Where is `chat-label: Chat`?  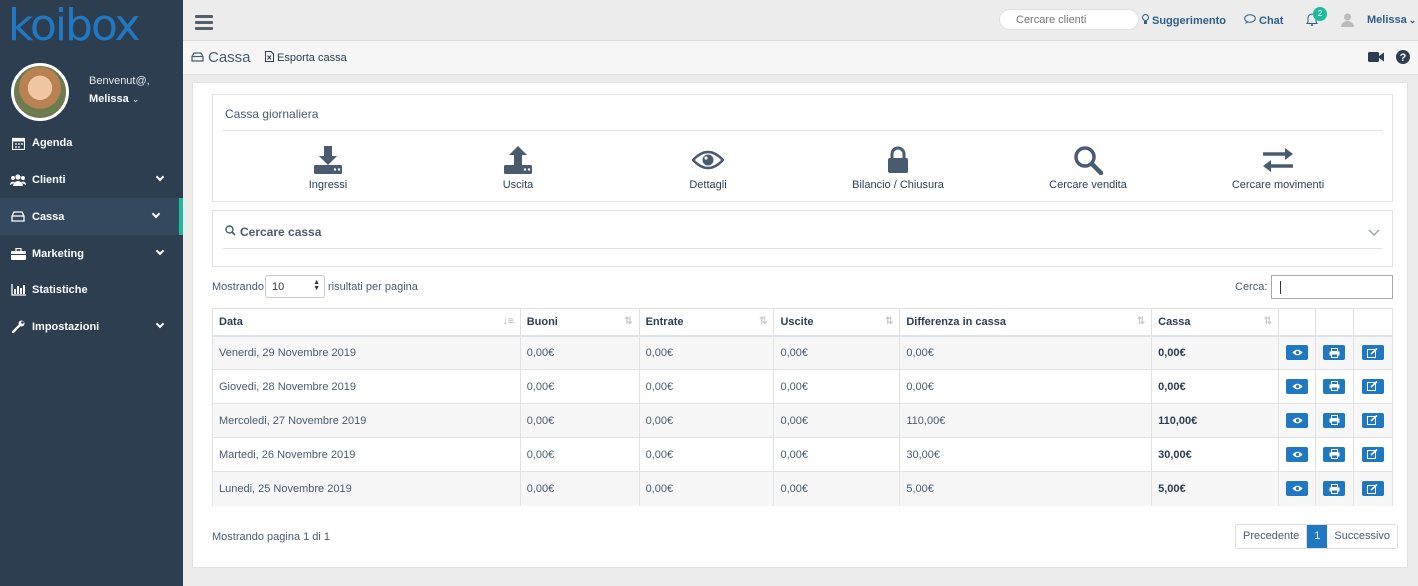
chat-label: Chat is located at coordinates (1271, 20).